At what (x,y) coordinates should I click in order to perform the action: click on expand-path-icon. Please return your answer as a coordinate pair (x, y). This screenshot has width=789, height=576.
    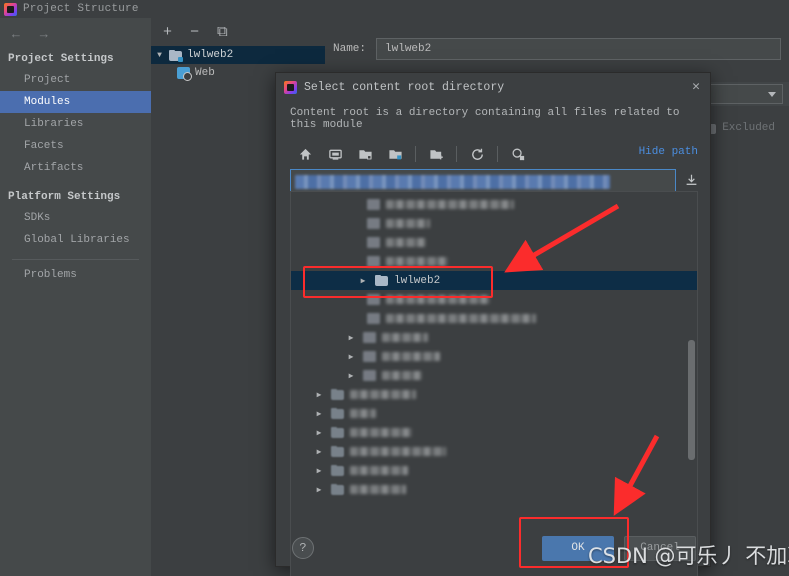
    Looking at the image, I should click on (691, 182).